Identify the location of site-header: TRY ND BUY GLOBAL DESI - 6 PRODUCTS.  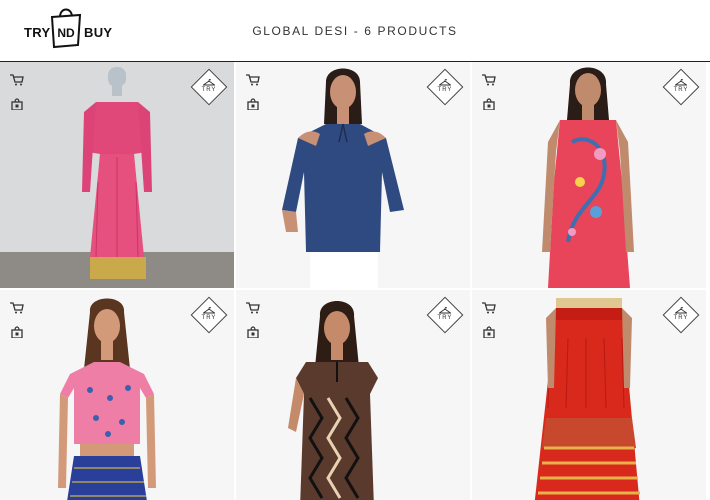
(355, 31).